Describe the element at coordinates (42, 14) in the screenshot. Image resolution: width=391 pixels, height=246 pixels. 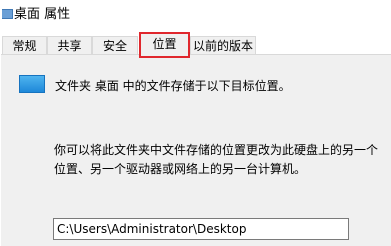
I see `window-title: 桌面 属性` at that location.